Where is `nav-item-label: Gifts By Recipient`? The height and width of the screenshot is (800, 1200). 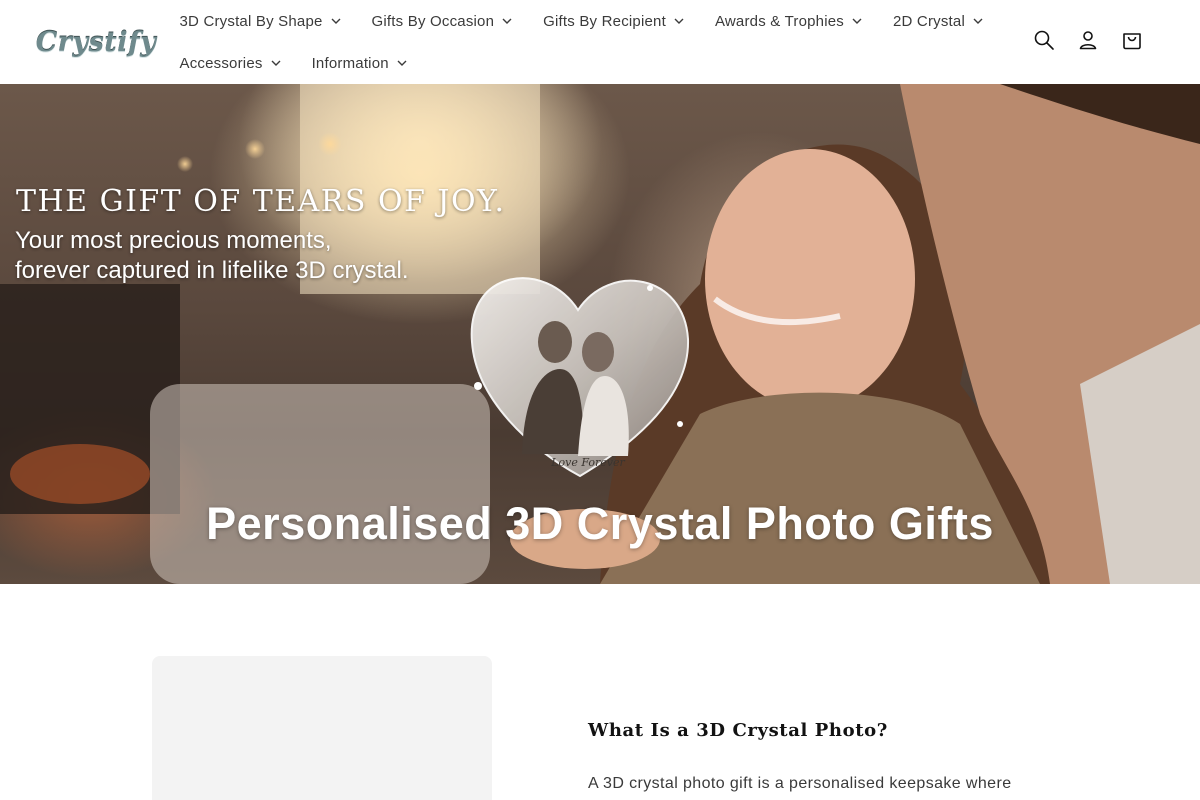
nav-item-label: Gifts By Recipient is located at coordinates (604, 21).